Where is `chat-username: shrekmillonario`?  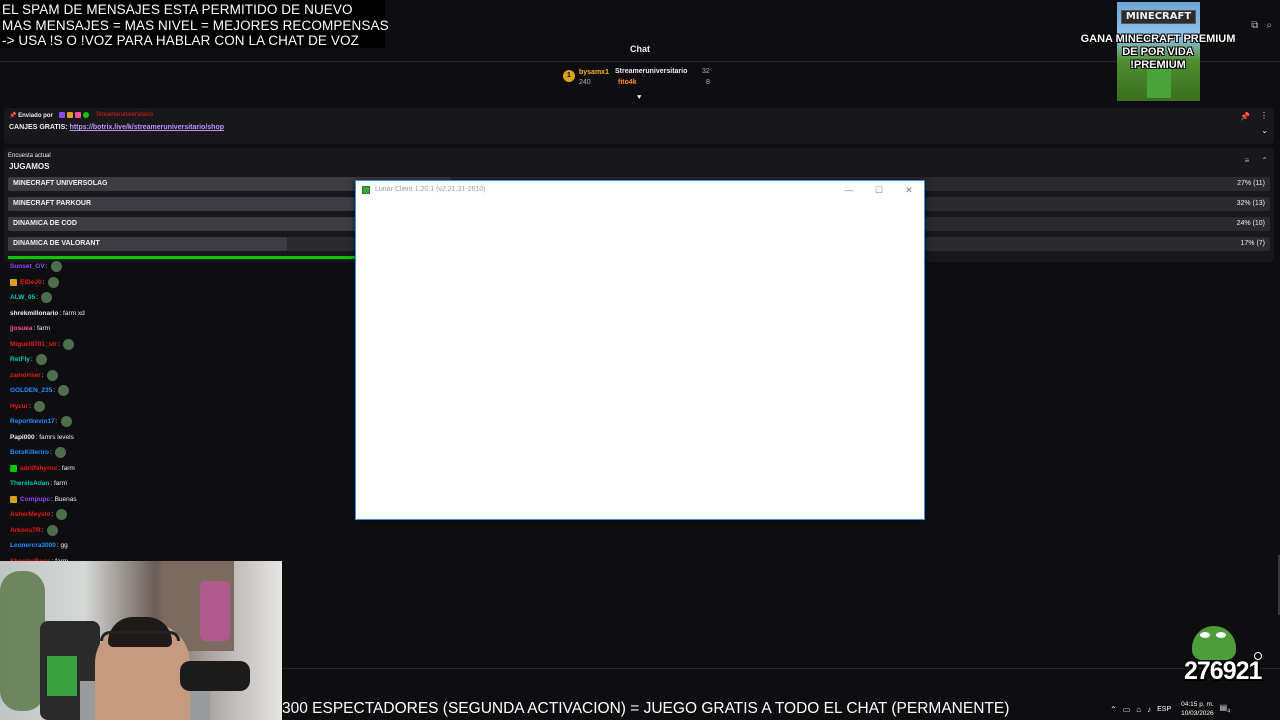 chat-username: shrekmillonario is located at coordinates (34, 313).